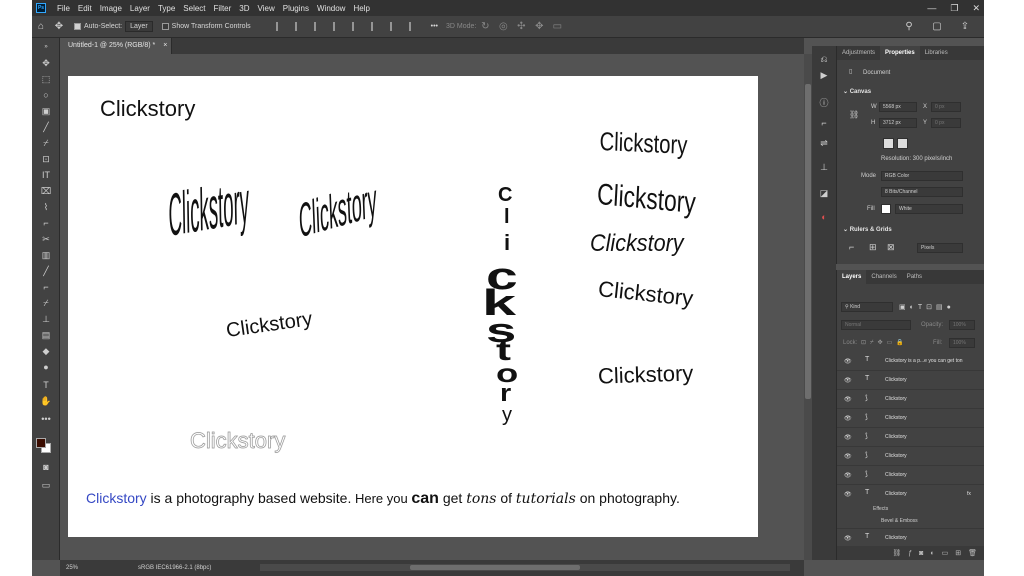  Describe the element at coordinates (117, 46) in the screenshot. I see `document-tab: Untitled-1 @ 25% (RGB/8) * ×` at that location.